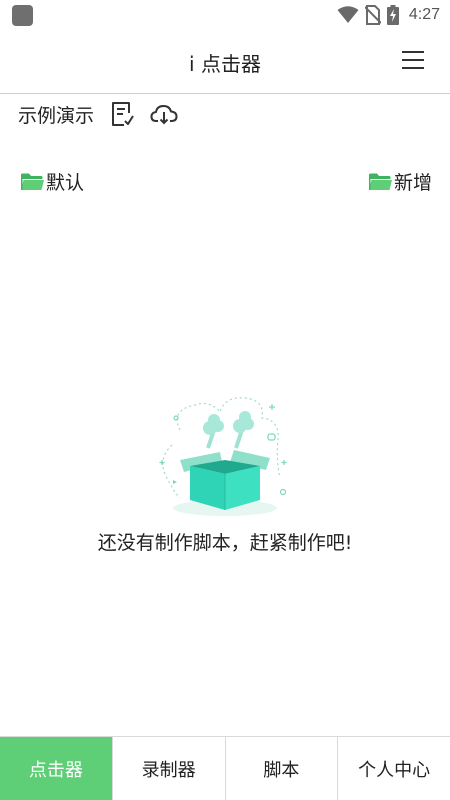 Image resolution: width=450 pixels, height=800 pixels. I want to click on battery-charging-icon, so click(392, 15).